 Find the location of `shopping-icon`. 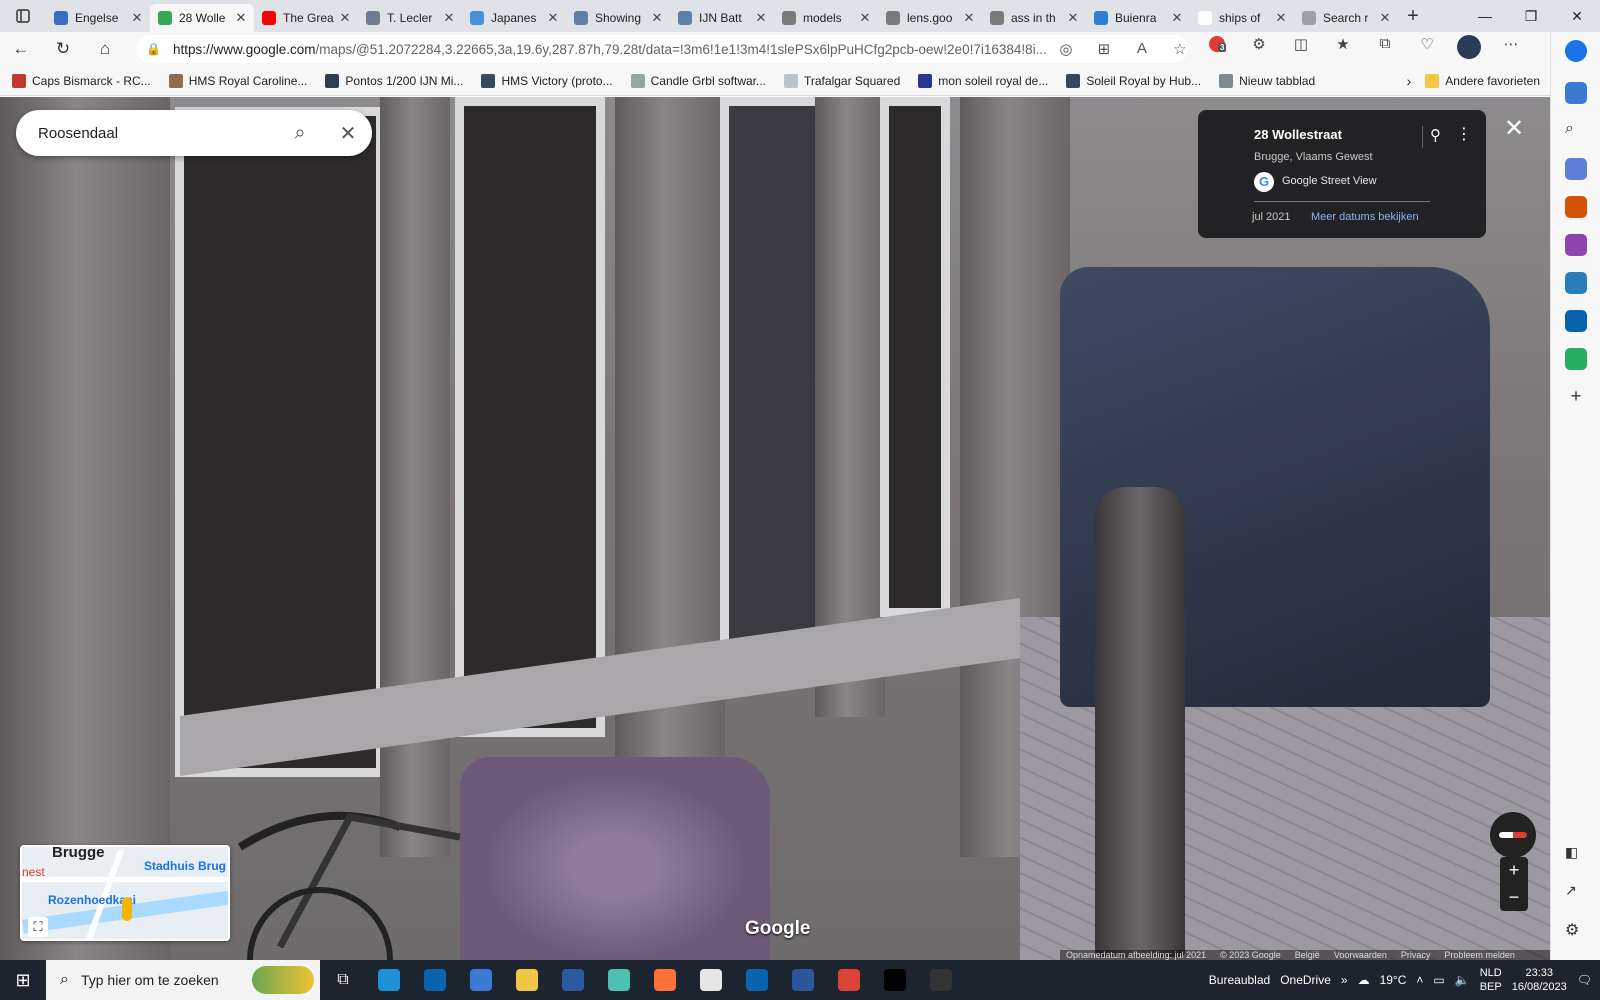

shopping-icon is located at coordinates (1576, 169).